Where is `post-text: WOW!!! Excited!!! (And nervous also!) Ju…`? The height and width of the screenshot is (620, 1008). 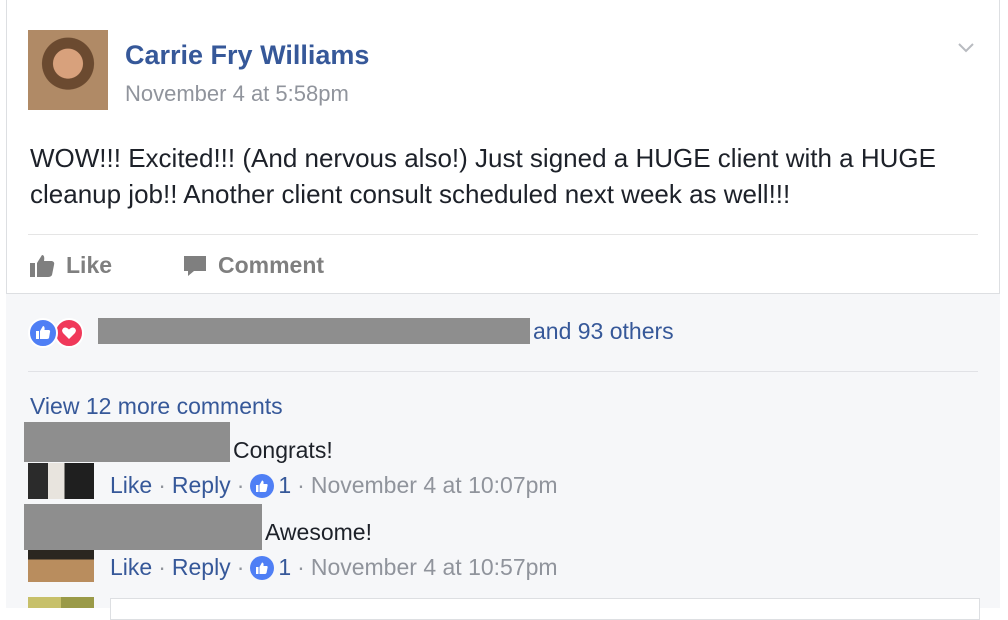
post-text: WOW!!! Excited!!! (And nervous also!) Ju… is located at coordinates (483, 176).